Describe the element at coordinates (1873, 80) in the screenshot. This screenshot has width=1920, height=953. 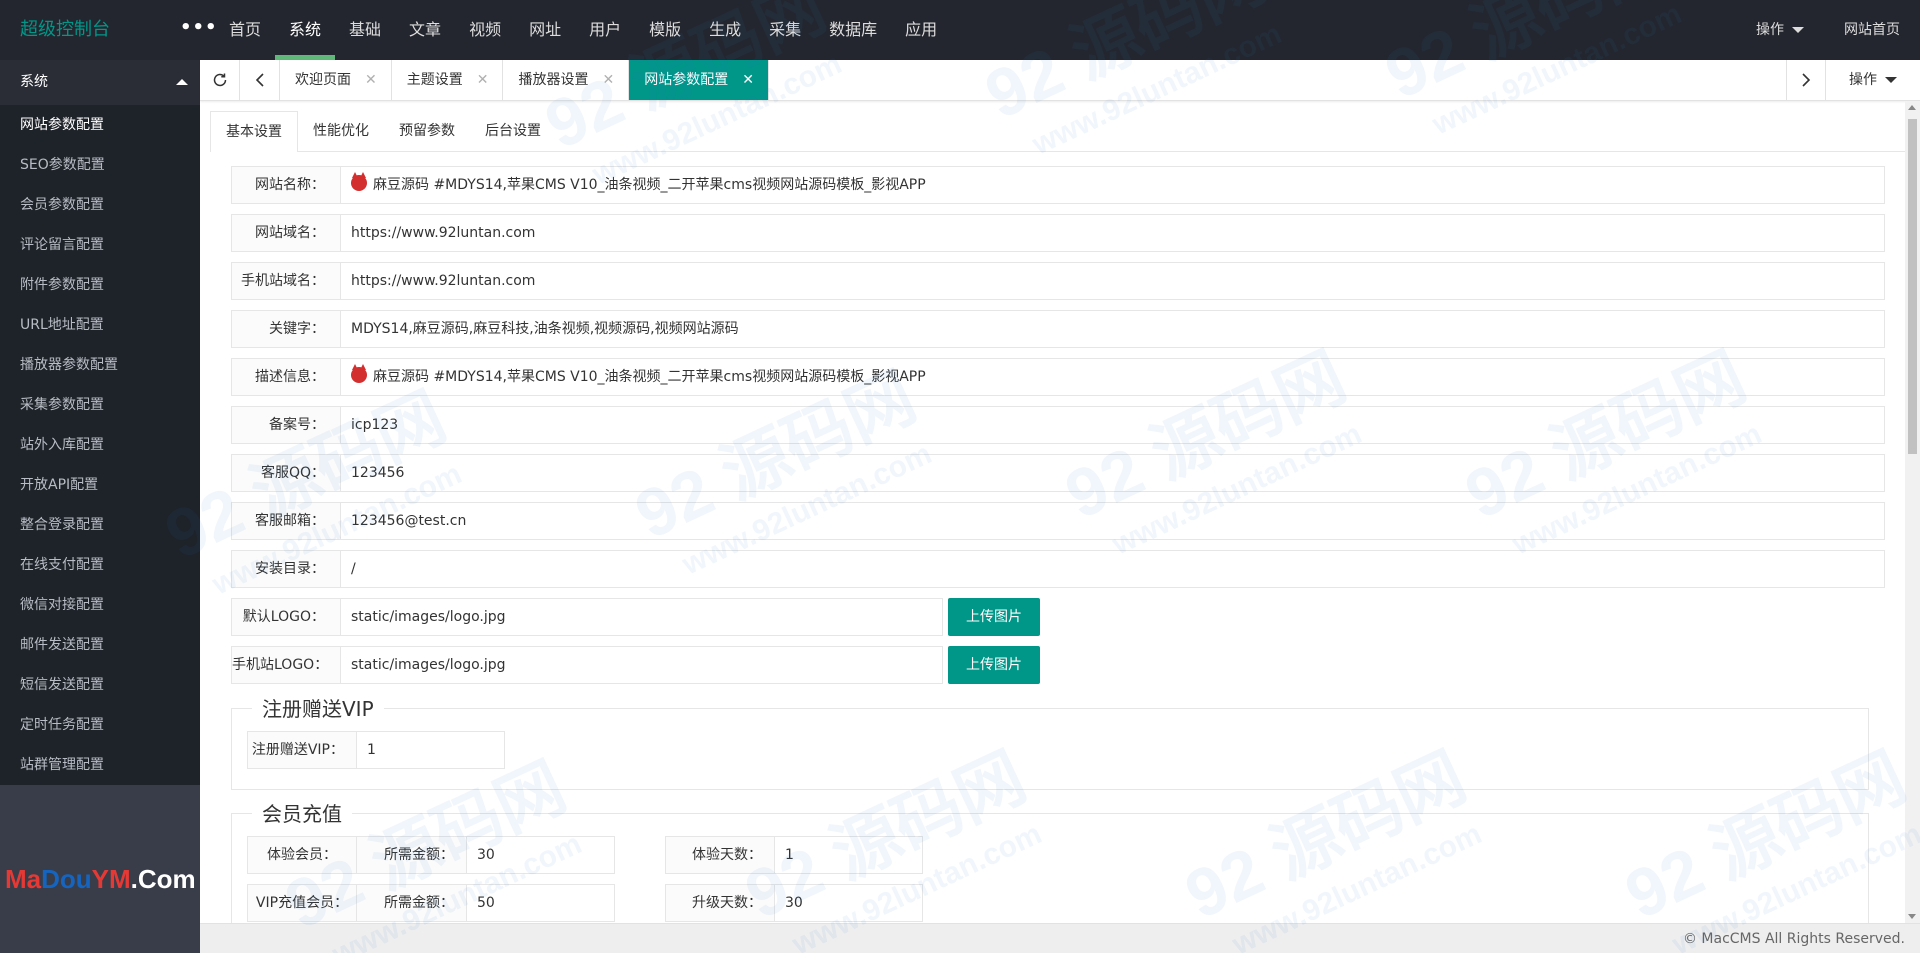
I see `tab-operate-menu: 操作` at that location.